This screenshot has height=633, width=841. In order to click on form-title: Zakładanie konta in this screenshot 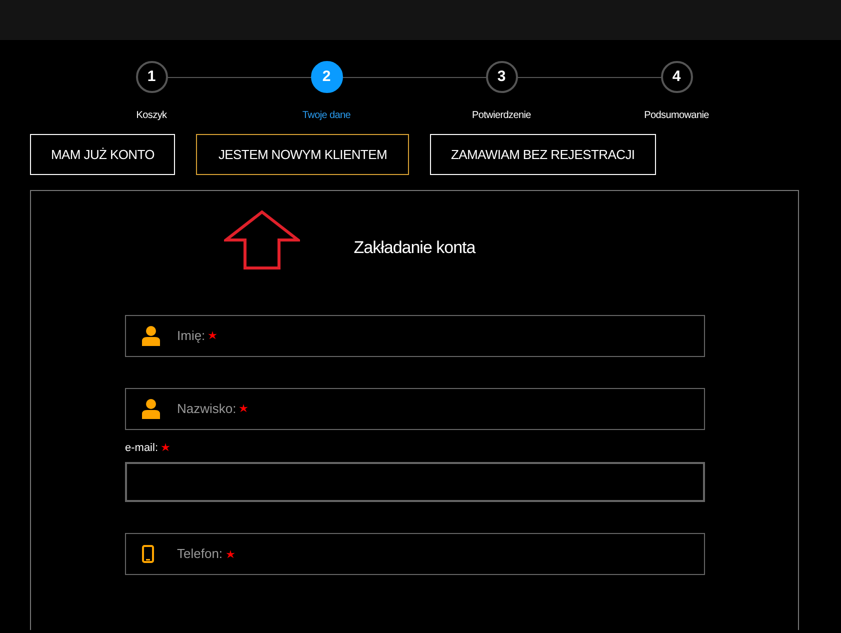, I will do `click(415, 248)`.